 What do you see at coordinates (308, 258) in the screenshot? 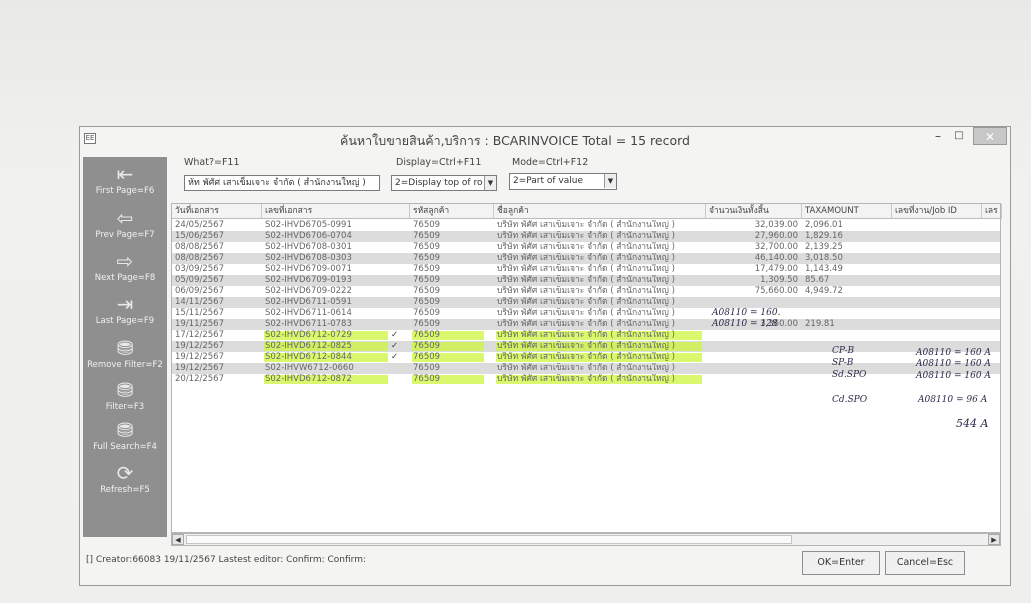
I see `table-cell: S02-IHVD6708-0303` at bounding box center [308, 258].